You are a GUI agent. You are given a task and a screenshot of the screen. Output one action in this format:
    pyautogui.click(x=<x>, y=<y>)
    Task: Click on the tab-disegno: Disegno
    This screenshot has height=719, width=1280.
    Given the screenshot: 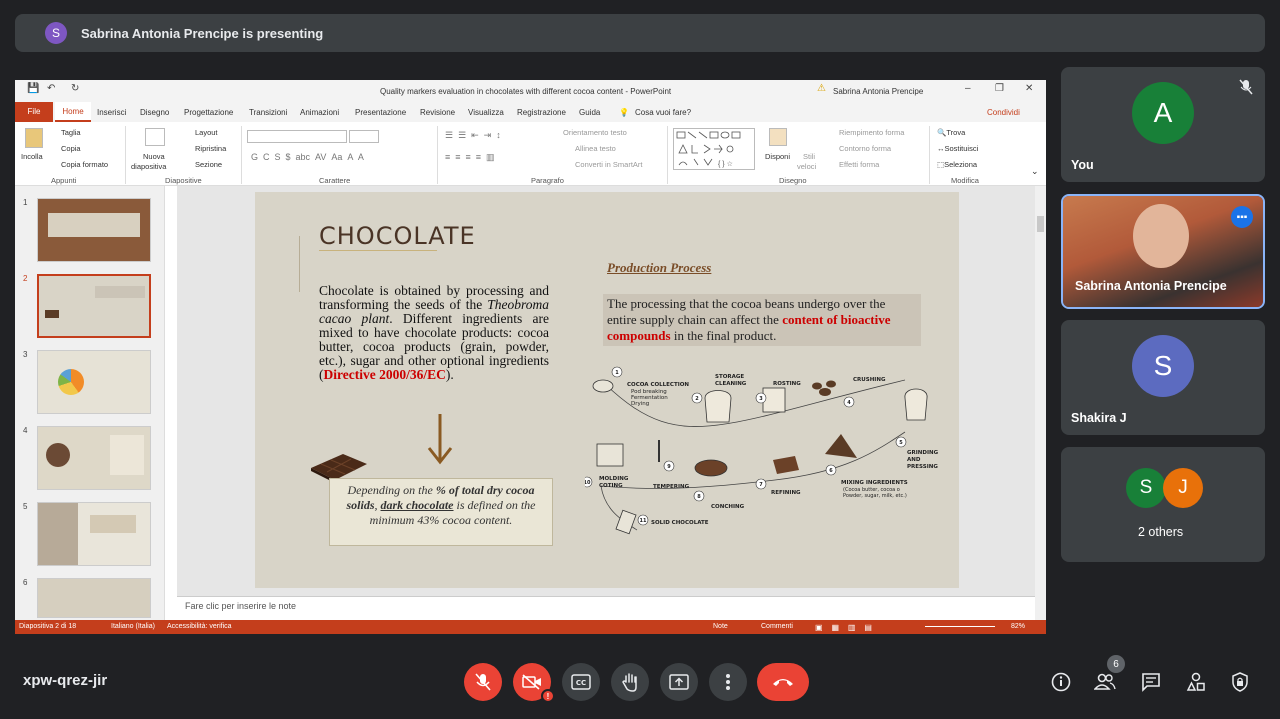 What is the action you would take?
    pyautogui.click(x=154, y=112)
    